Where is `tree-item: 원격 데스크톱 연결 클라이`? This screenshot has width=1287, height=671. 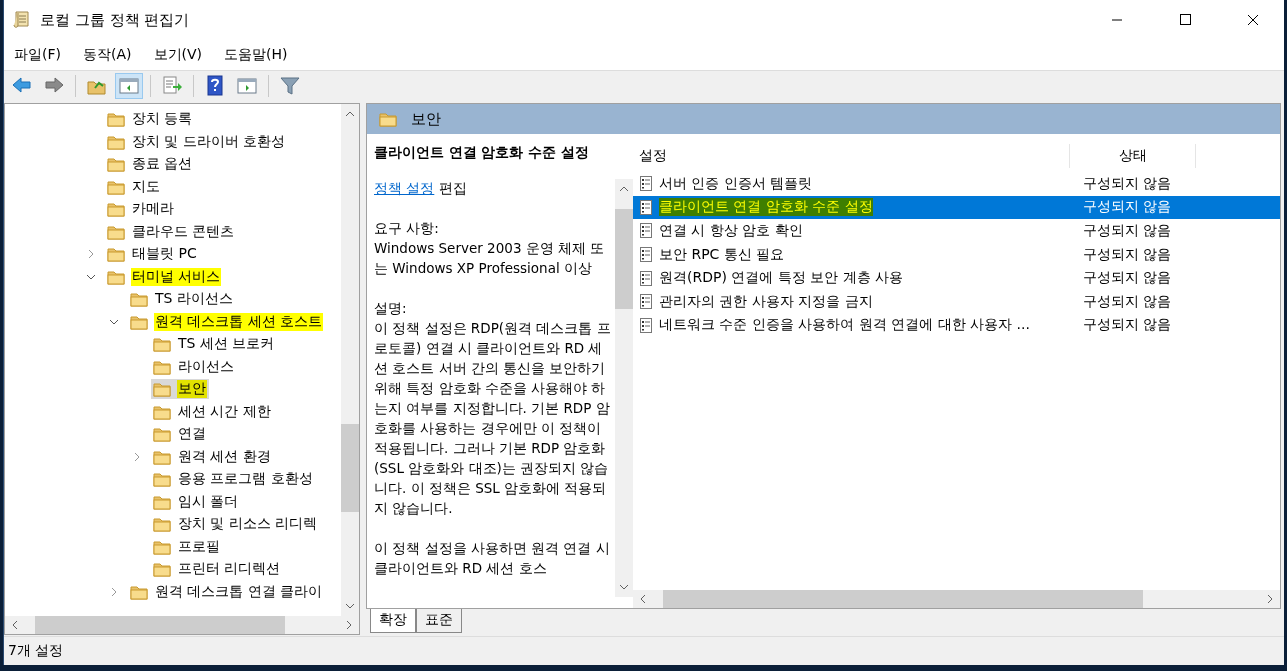 tree-item: 원격 데스크톱 연결 클라이 is located at coordinates (227, 591).